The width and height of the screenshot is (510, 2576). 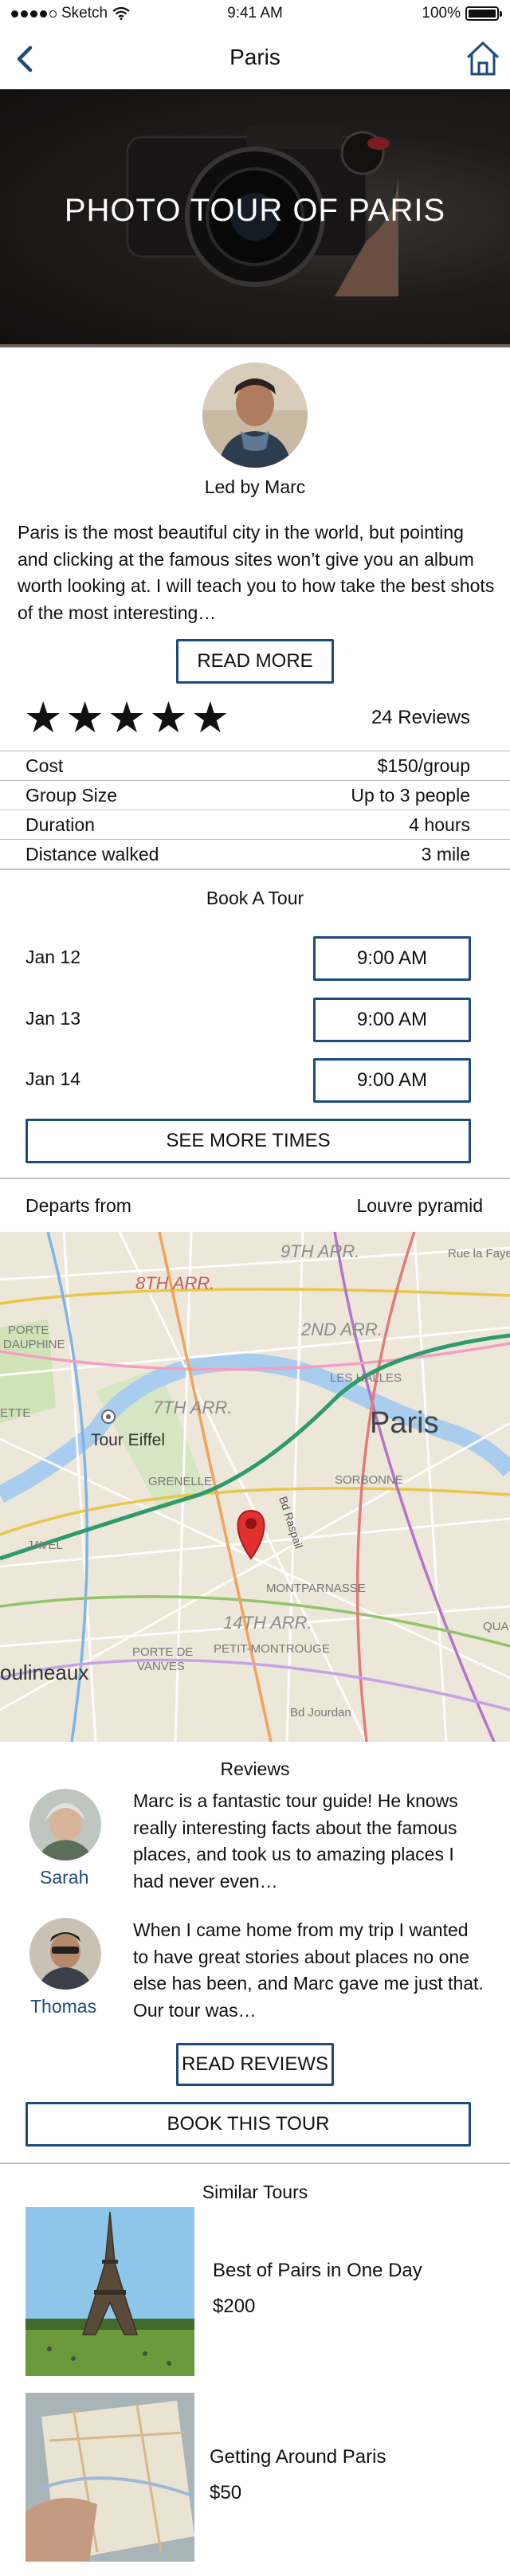 What do you see at coordinates (255, 345) in the screenshot?
I see `hero-border` at bounding box center [255, 345].